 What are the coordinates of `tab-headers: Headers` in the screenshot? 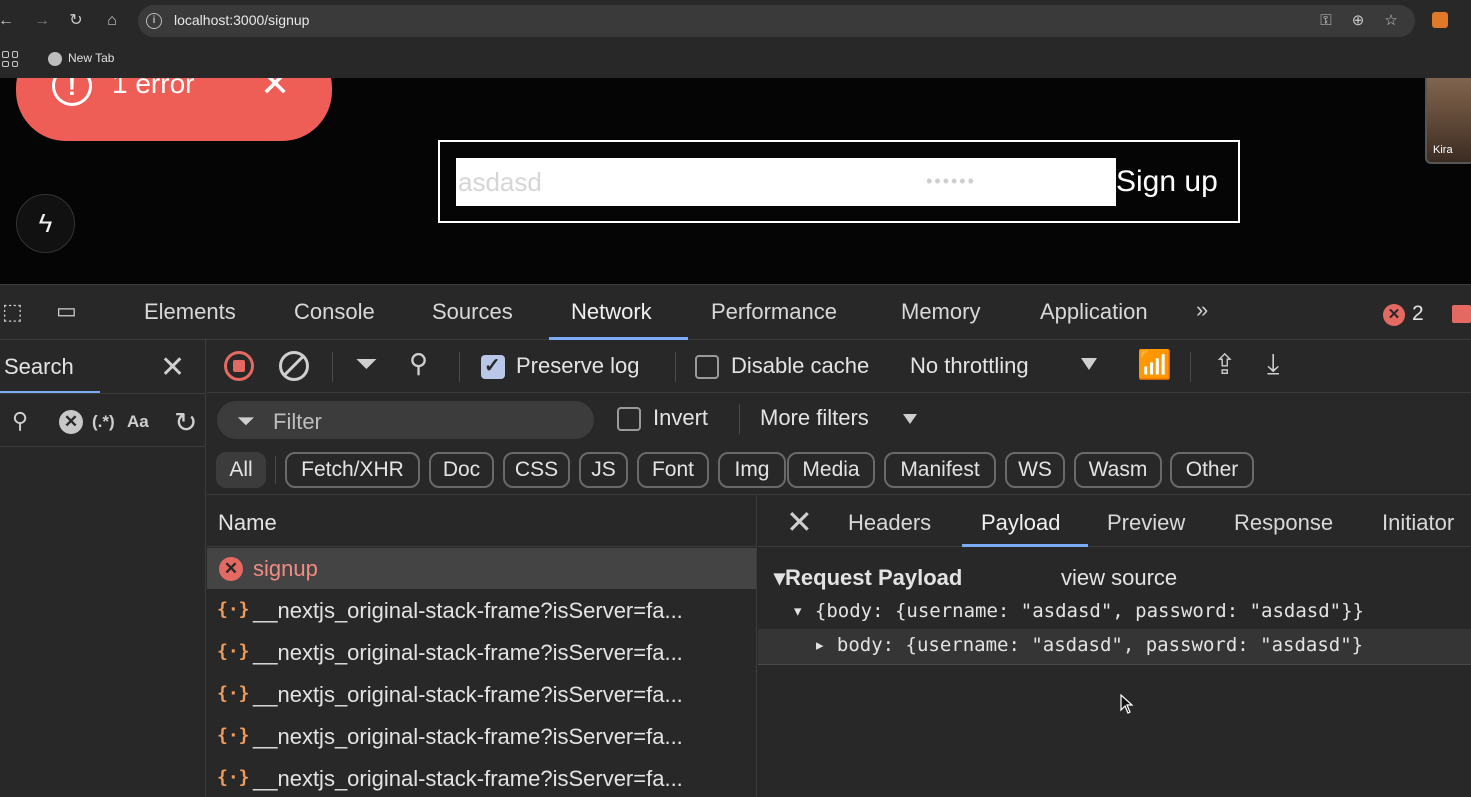 It's located at (889, 523).